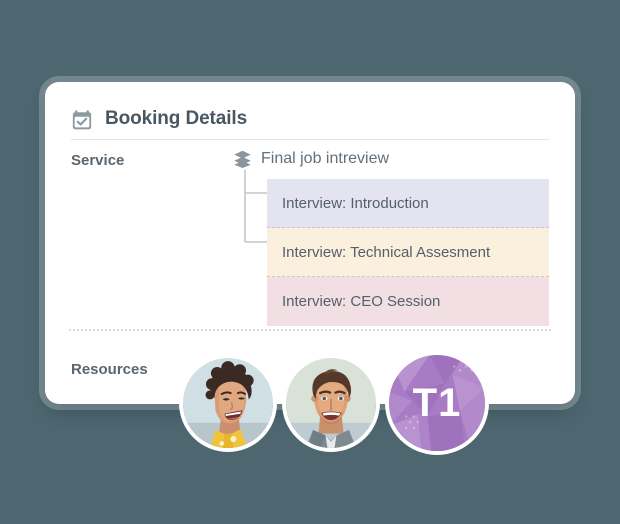 This screenshot has height=524, width=620. What do you see at coordinates (361, 301) in the screenshot?
I see `session-label: Interview: CEO Session` at bounding box center [361, 301].